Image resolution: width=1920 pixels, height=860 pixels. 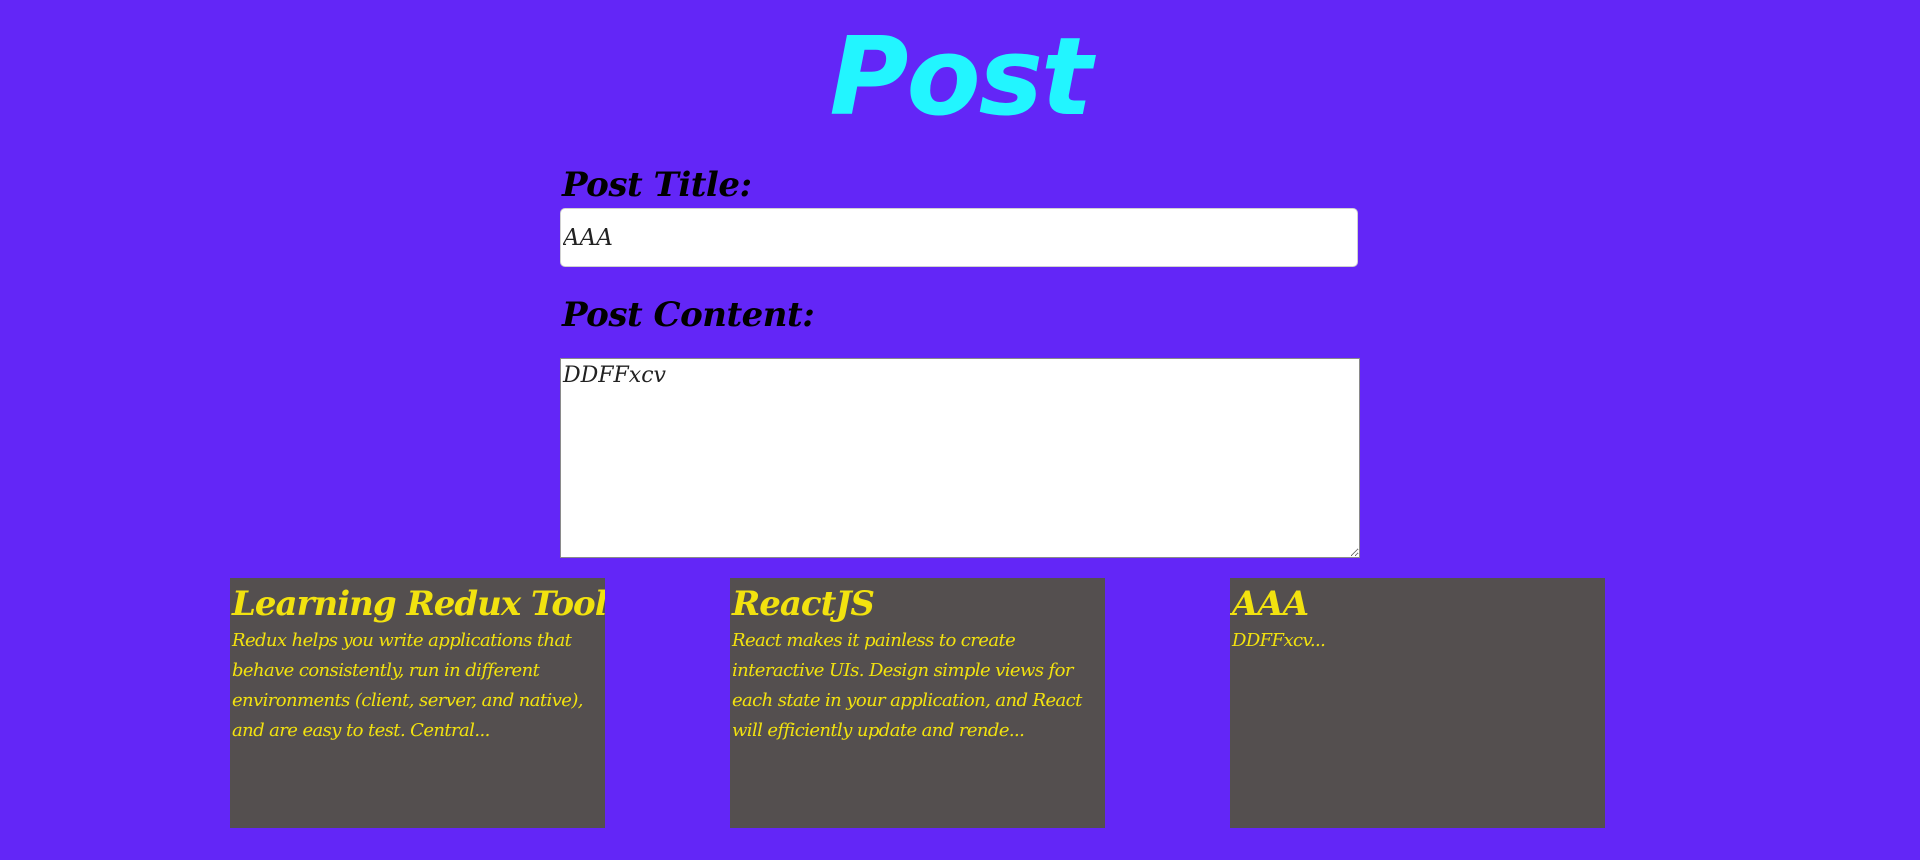 I want to click on post-title-label: Post Title:, so click(x=657, y=185).